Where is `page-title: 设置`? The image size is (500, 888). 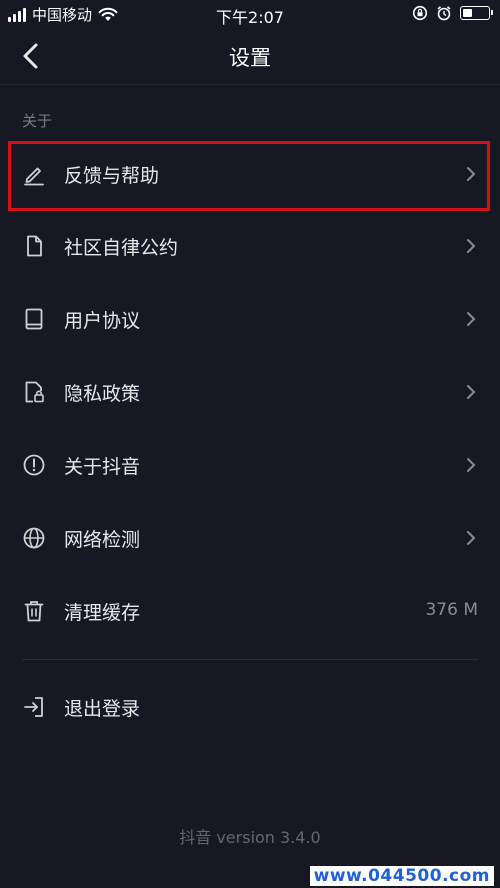
page-title: 设置 is located at coordinates (250, 58).